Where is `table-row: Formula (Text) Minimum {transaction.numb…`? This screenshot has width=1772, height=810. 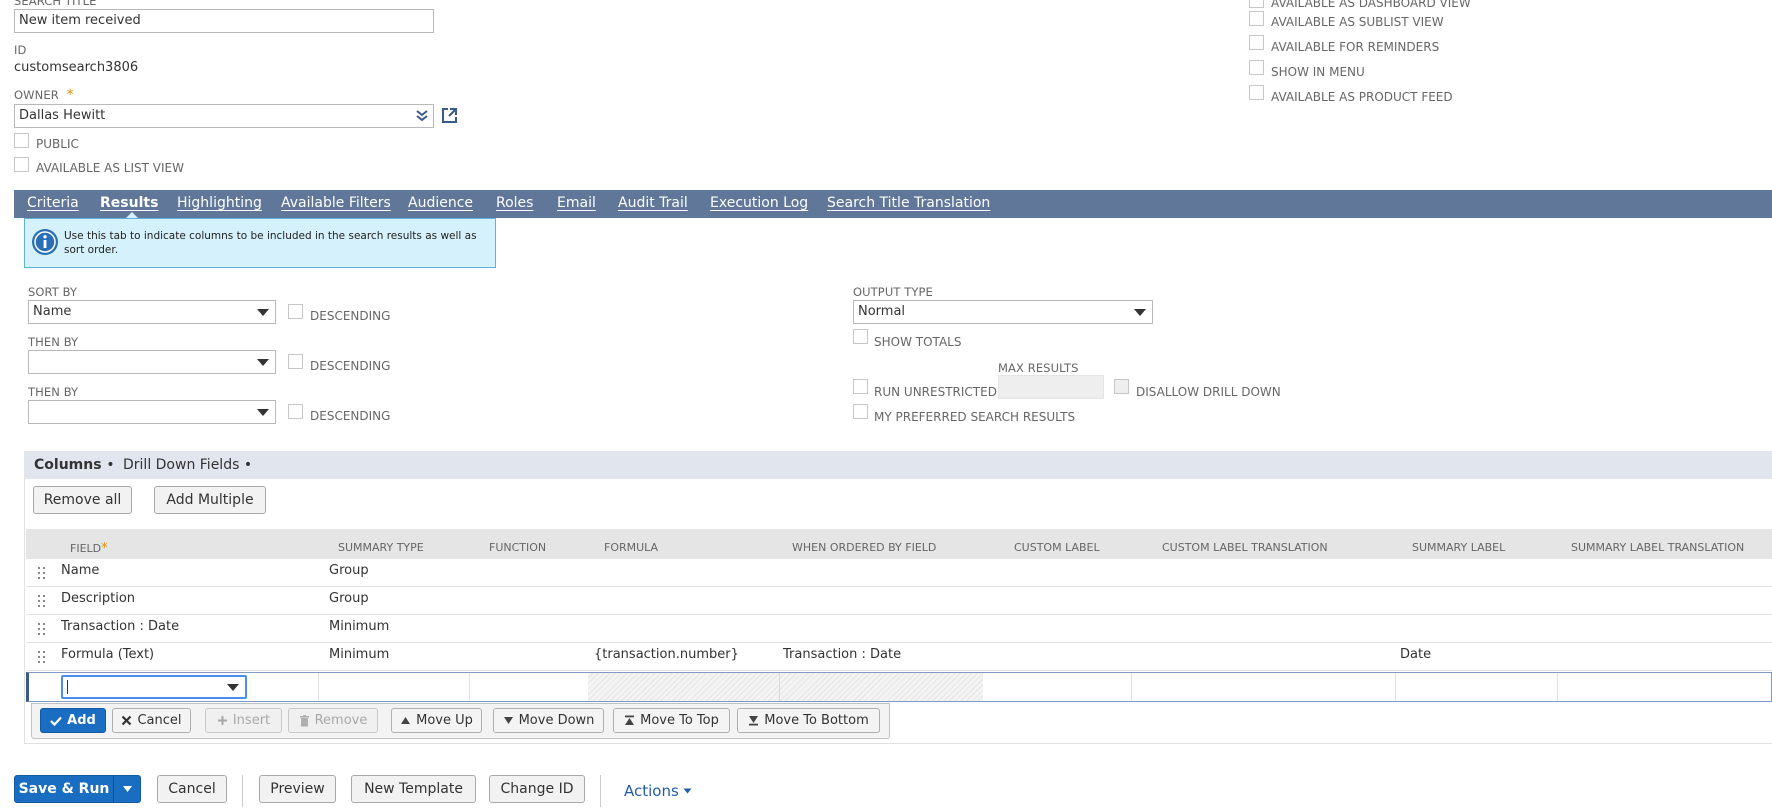 table-row: Formula (Text) Minimum {transaction.numb… is located at coordinates (899, 657).